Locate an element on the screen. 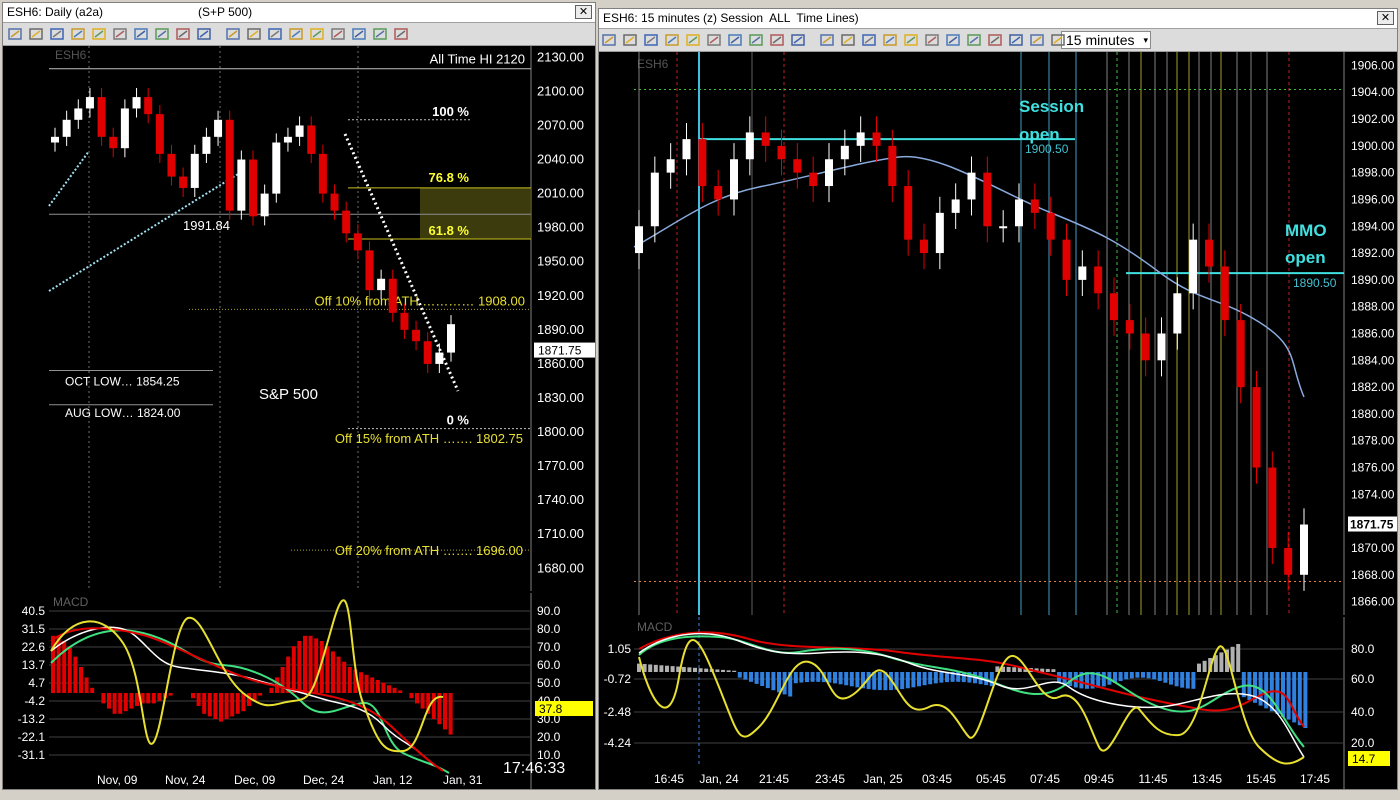 The height and width of the screenshot is (800, 1400). off20-label: Off 20% from ATH ……. 1696.00 is located at coordinates (429, 550).